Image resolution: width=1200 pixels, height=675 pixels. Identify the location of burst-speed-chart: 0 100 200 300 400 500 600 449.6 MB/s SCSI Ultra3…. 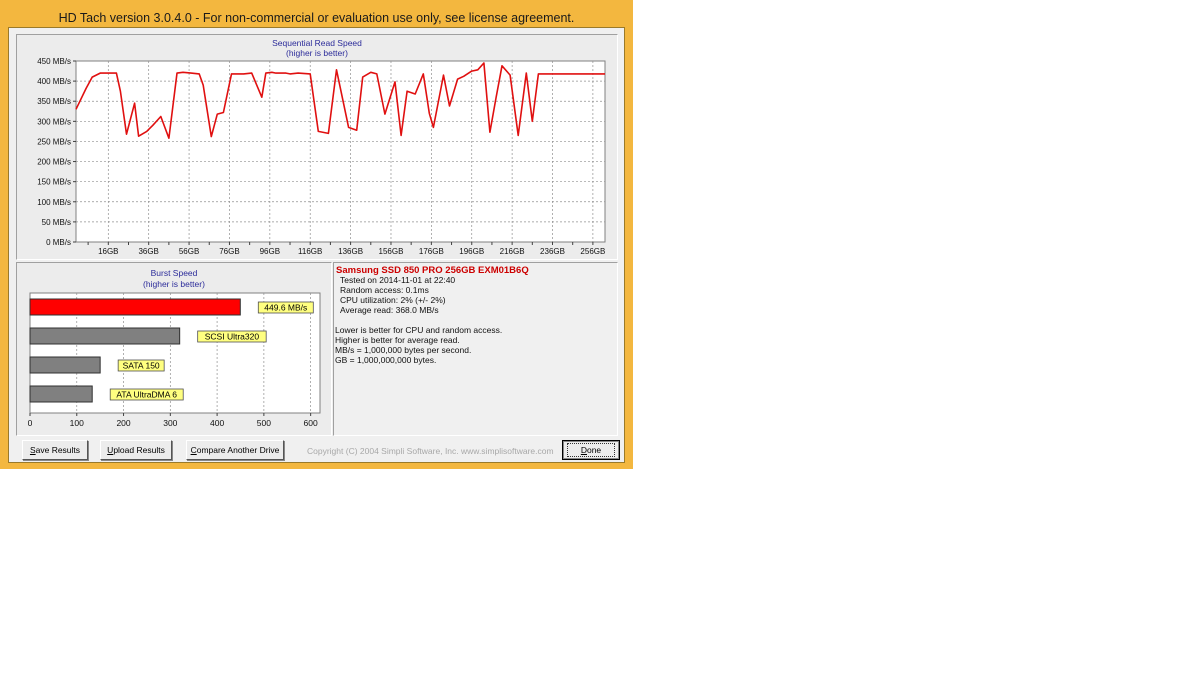
(174, 360).